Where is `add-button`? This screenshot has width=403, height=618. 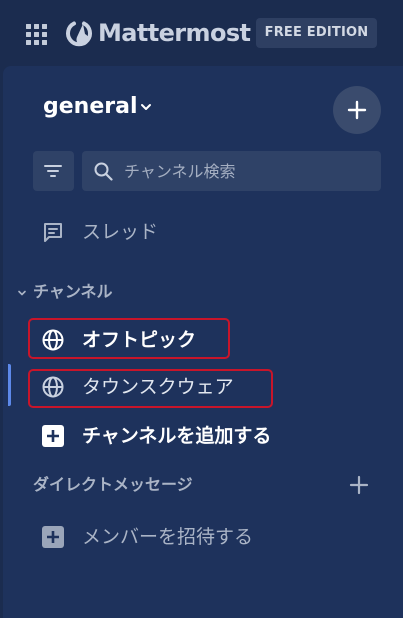 add-button is located at coordinates (357, 110).